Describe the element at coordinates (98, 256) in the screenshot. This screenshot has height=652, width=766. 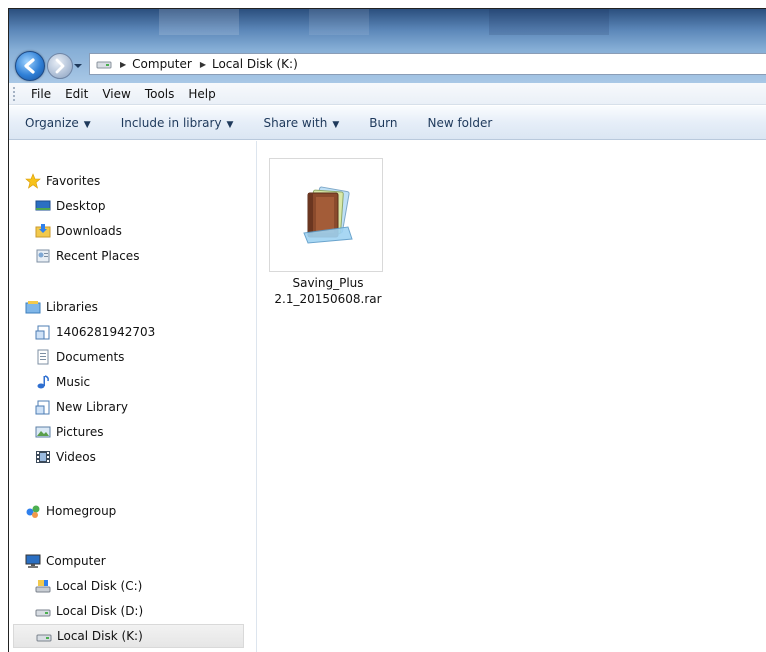
I see `nav-recent-places-label: Recent Places` at that location.